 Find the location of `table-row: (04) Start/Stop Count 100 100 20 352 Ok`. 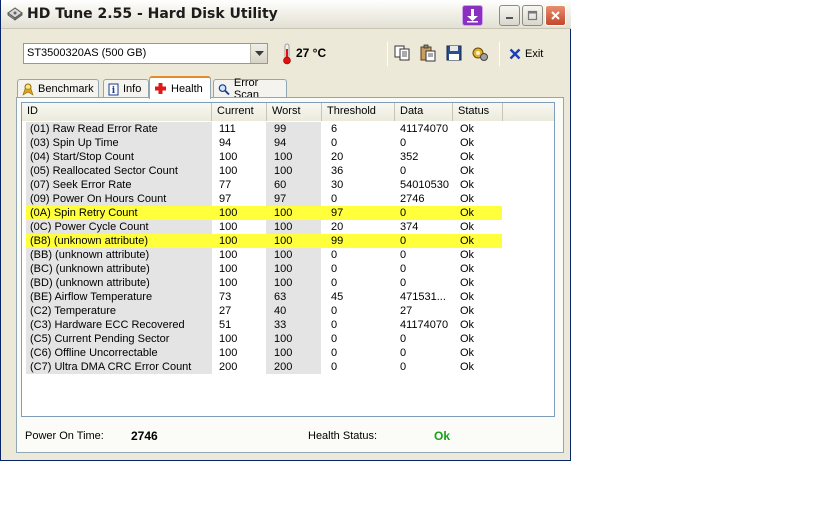

table-row: (04) Start/Stop Count 100 100 20 352 Ok is located at coordinates (288, 157).